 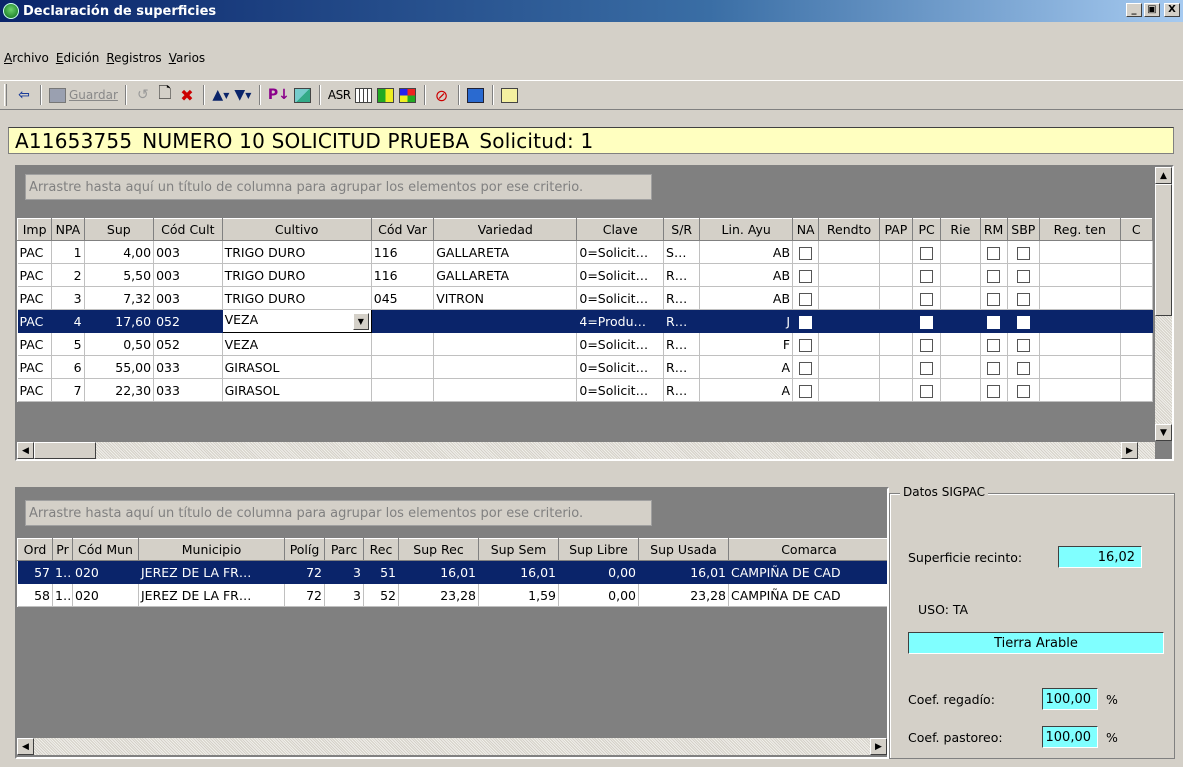 What do you see at coordinates (585, 321) in the screenshot?
I see `table-row: PAC 4 17,60 052 ▼ VEZA 4=Produ… R… J` at bounding box center [585, 321].